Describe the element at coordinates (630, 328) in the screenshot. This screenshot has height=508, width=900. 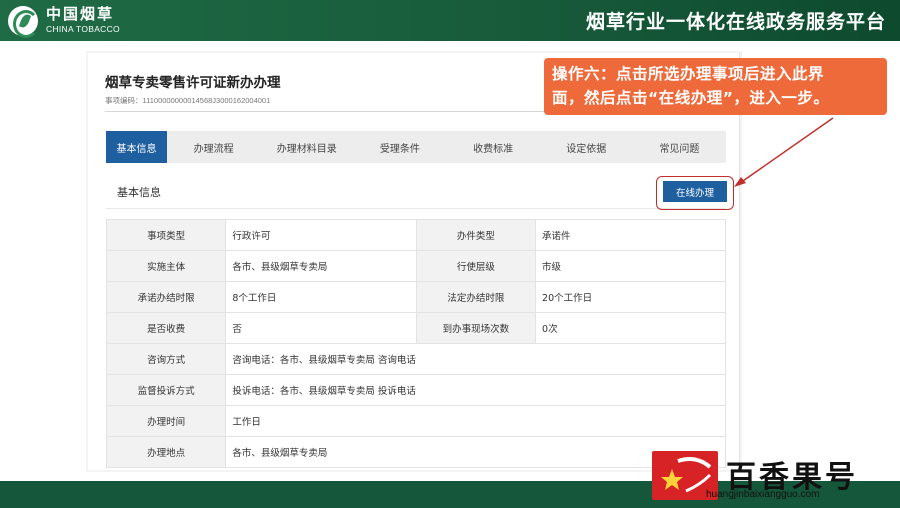
I see `row-value: 0次` at that location.